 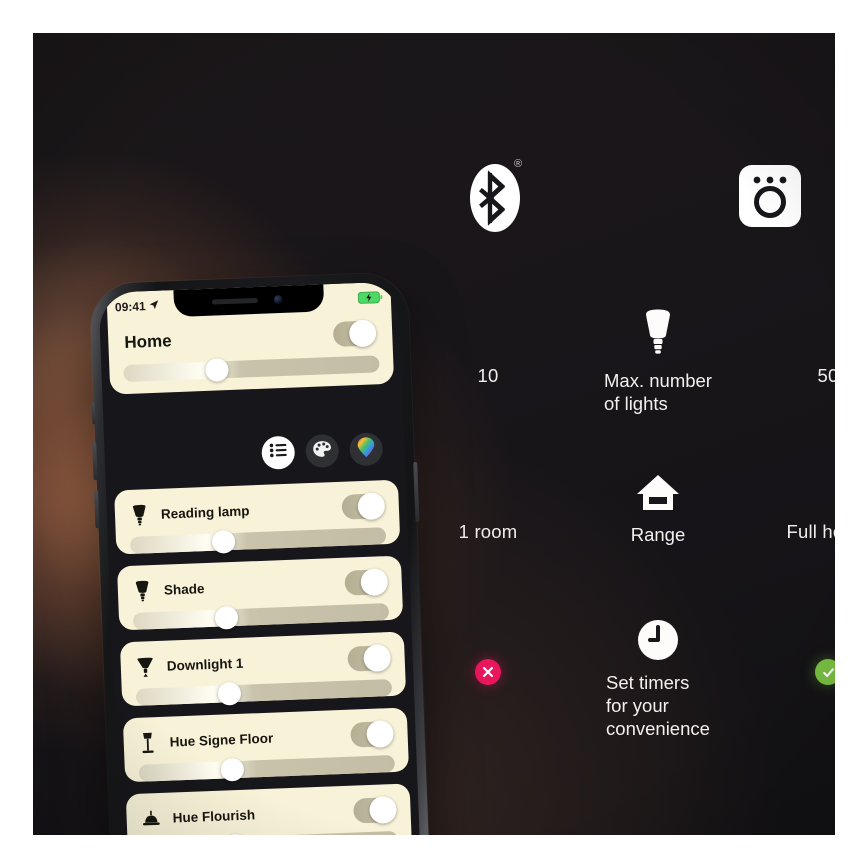 I want to click on row3-caption-line1: Set timers, so click(x=648, y=682).